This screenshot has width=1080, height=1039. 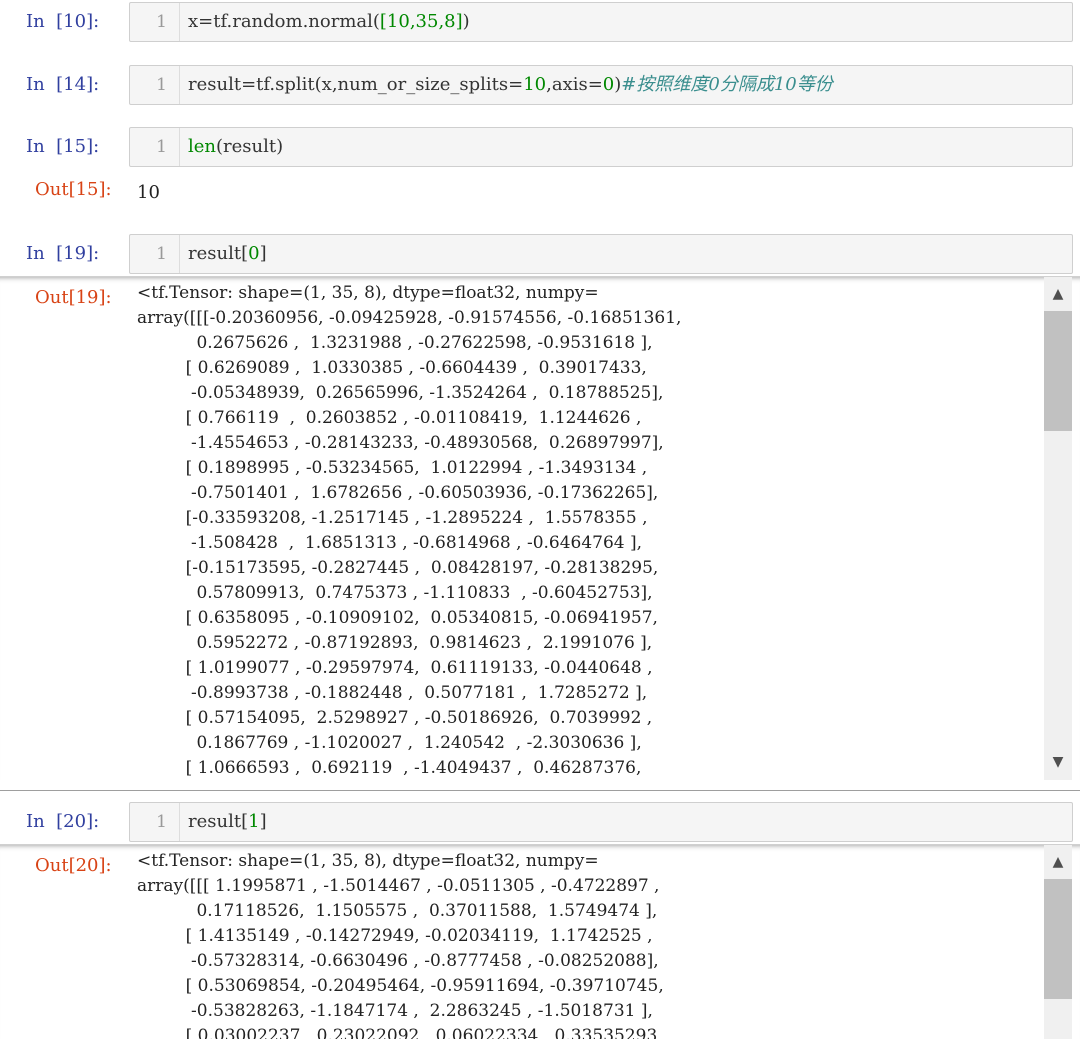 What do you see at coordinates (63, 821) in the screenshot?
I see `input-prompt-20: In [20]:` at bounding box center [63, 821].